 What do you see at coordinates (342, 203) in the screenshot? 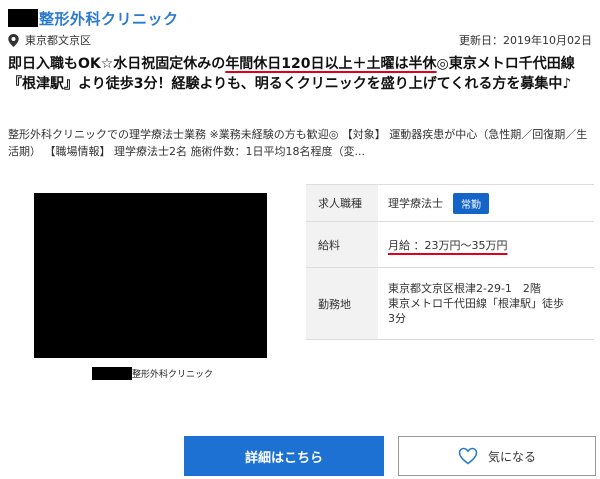
I see `job-label: 求人職種` at bounding box center [342, 203].